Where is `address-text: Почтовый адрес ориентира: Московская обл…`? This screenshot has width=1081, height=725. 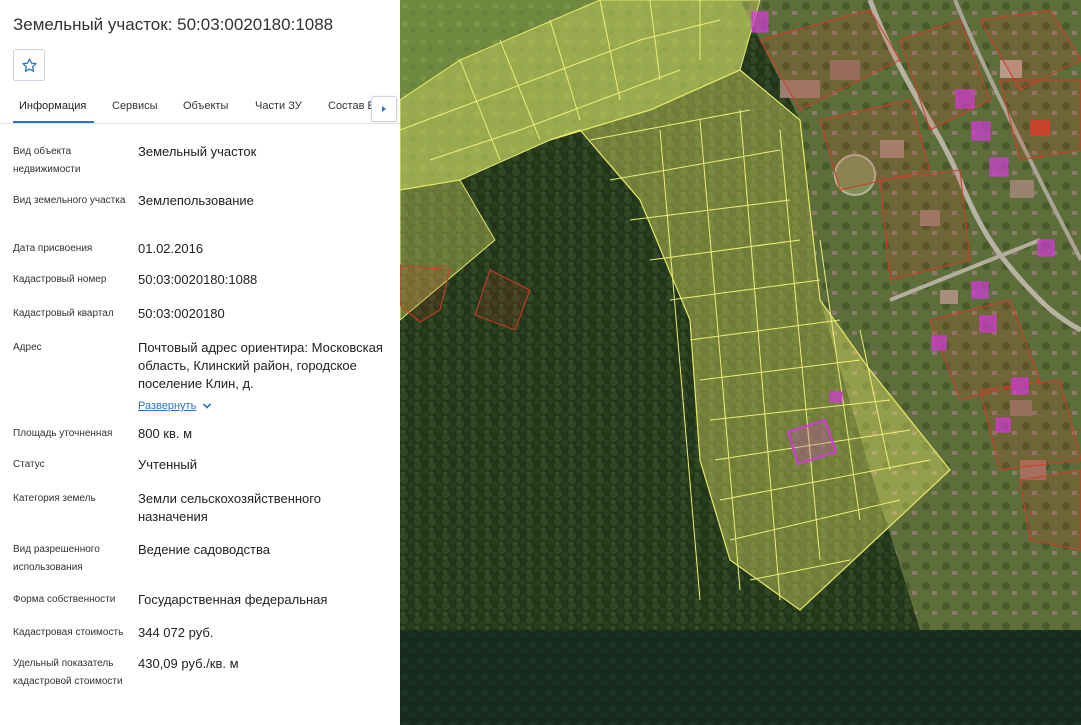
address-text: Почтовый адрес ориентира: Московская обл… is located at coordinates (260, 365).